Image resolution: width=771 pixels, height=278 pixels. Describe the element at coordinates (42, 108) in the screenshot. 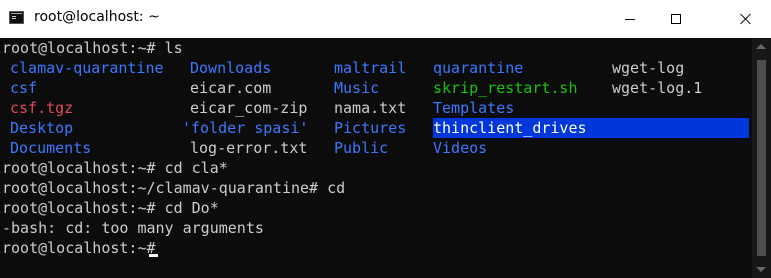

I see `ls-entry: csf.tgz` at that location.